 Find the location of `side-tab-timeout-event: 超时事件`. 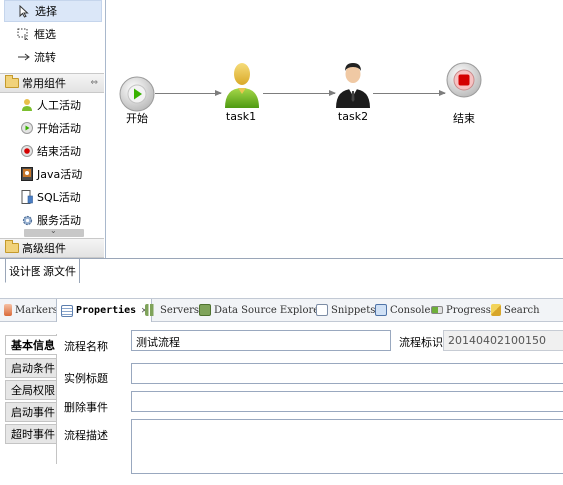

side-tab-timeout-event: 超时事件 is located at coordinates (31, 434).